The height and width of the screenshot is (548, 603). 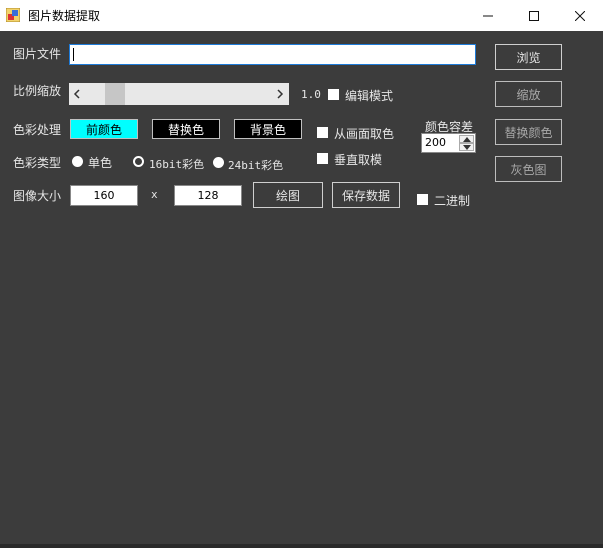 I want to click on foreground-color-button: 前颜色, so click(x=104, y=129).